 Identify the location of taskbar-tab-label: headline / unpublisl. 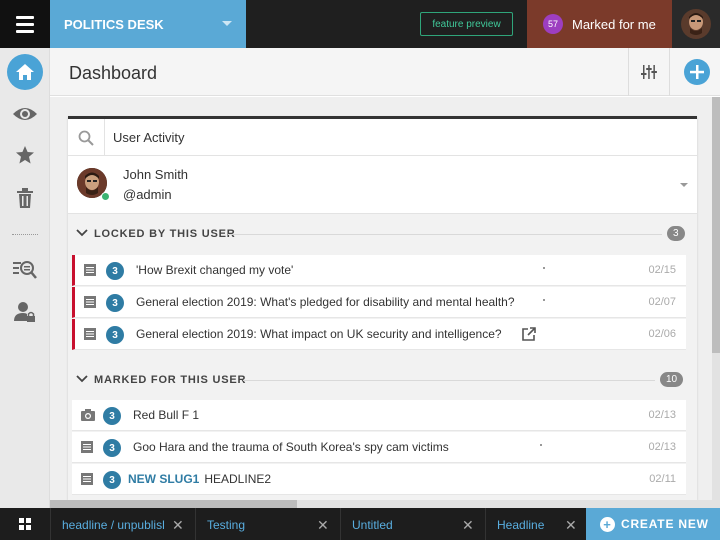
(113, 525).